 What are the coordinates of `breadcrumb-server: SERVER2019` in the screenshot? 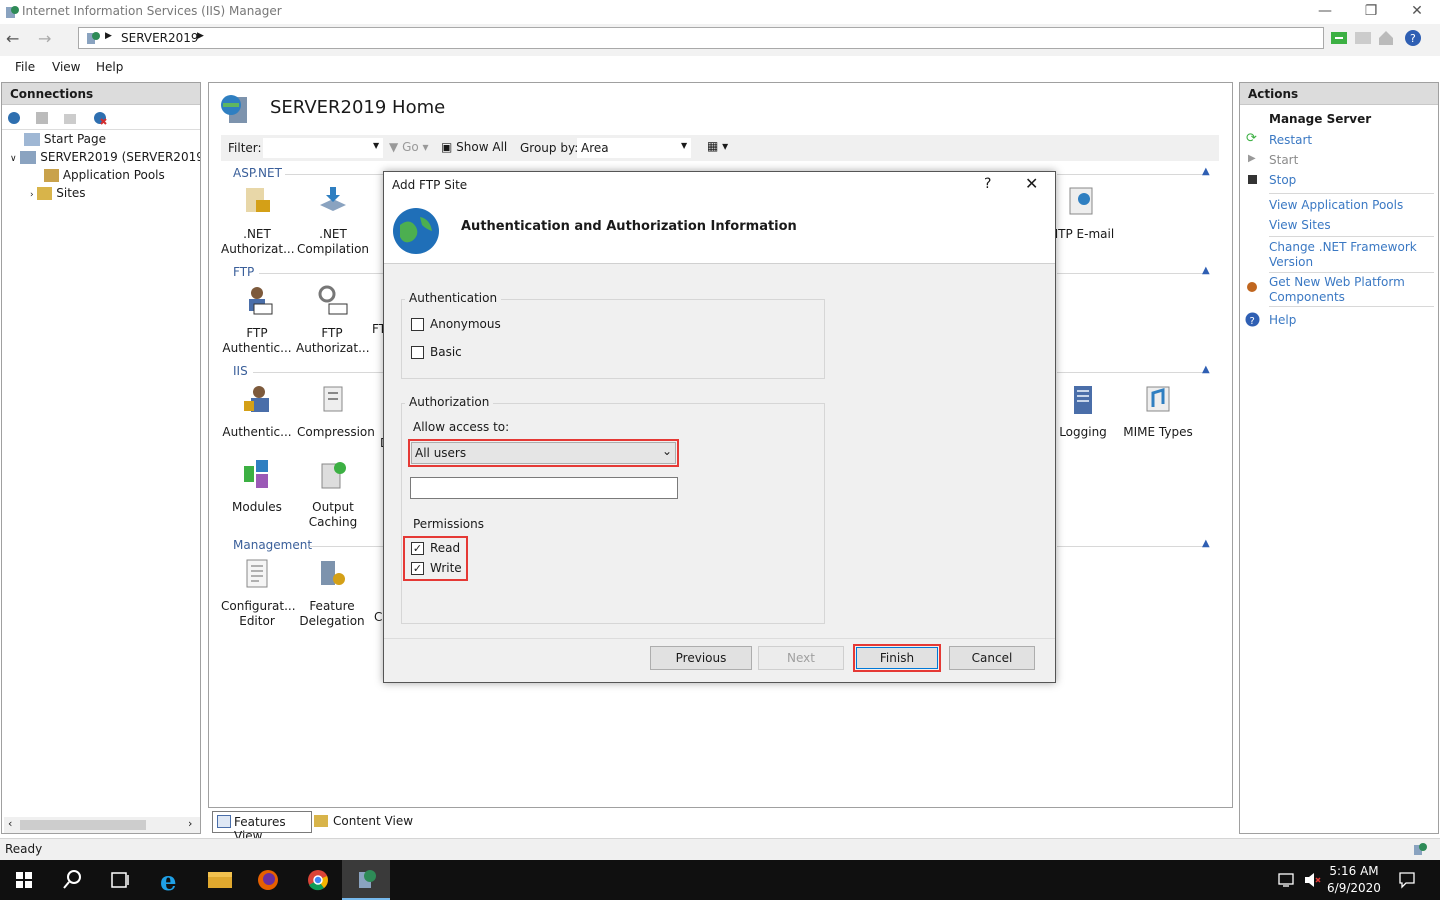 It's located at (160, 38).